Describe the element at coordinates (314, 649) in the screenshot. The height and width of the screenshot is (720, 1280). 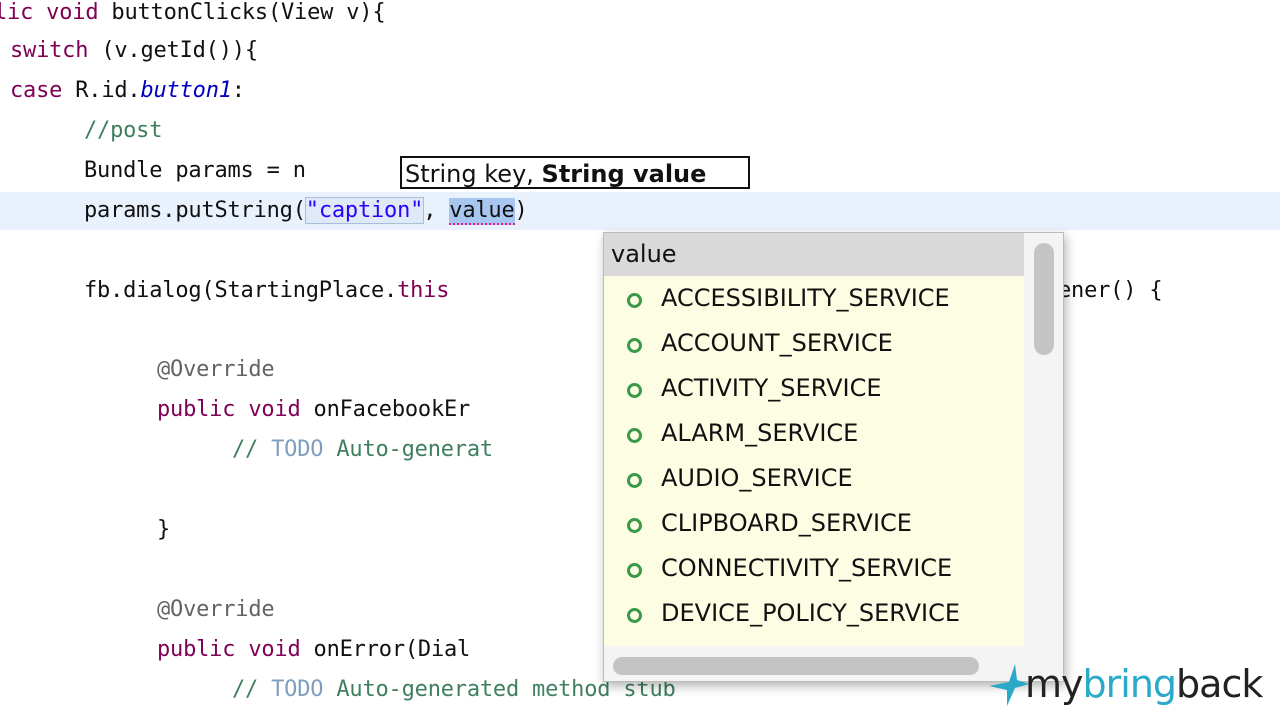
I see `code-line: public void onError(Dial` at that location.